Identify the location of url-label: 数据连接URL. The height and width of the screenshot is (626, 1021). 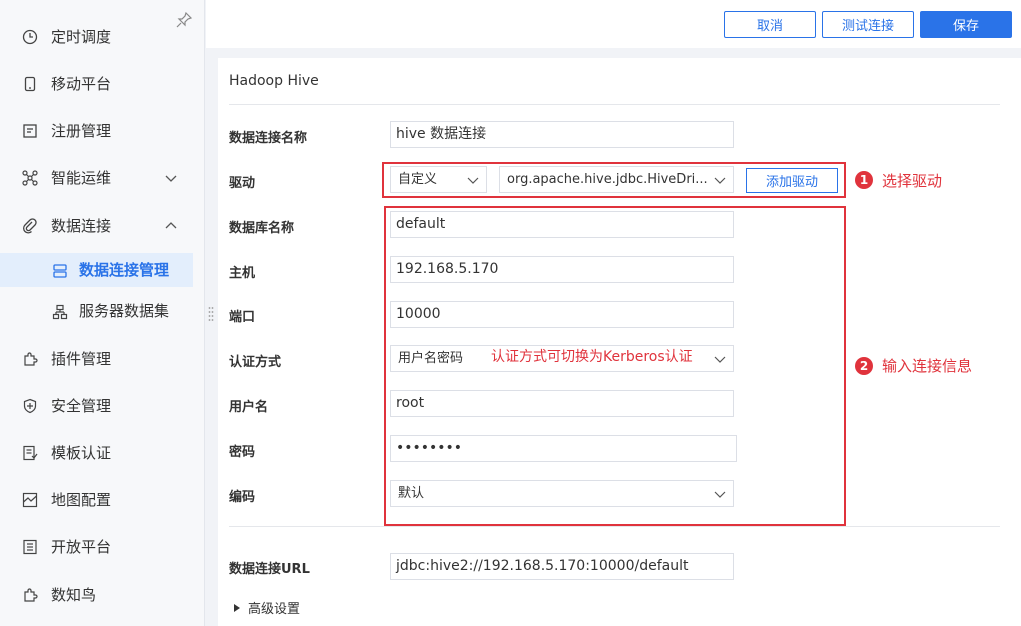
(269, 569).